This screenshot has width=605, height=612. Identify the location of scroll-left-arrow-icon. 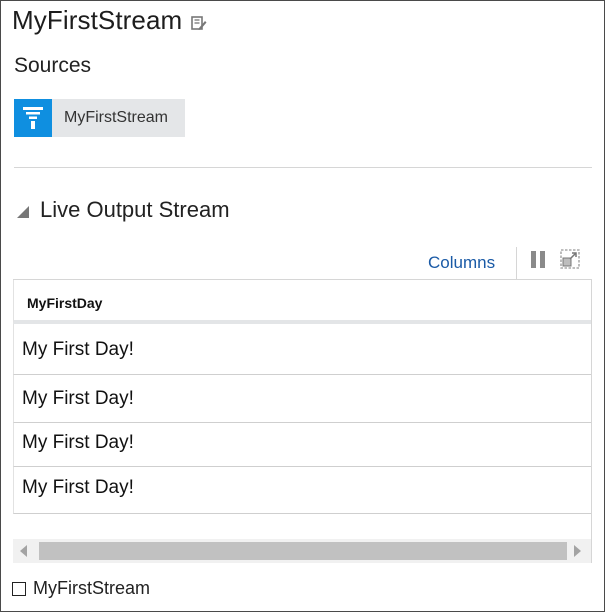
(24, 551).